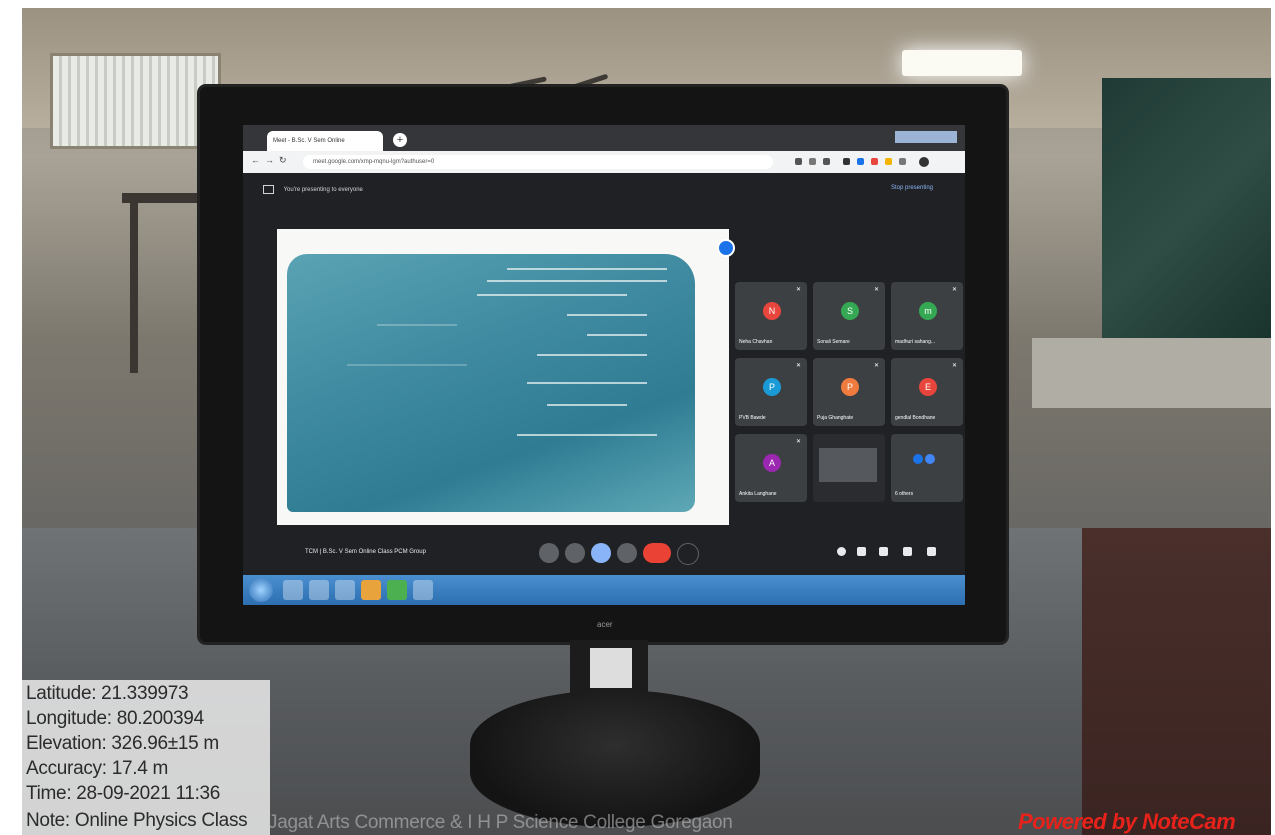 This screenshot has width=1275, height=835. Describe the element at coordinates (772, 463) in the screenshot. I see `avatar: A` at that location.